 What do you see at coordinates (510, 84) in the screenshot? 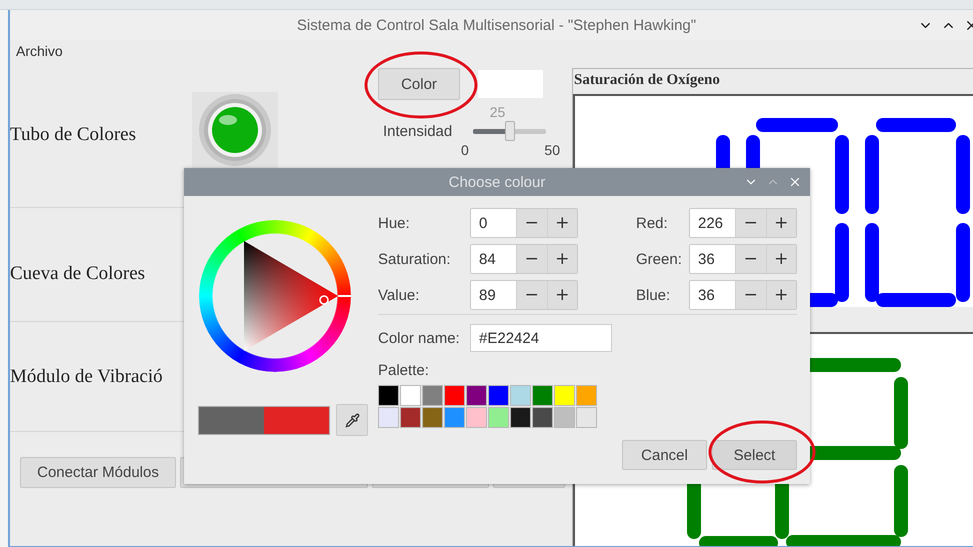
I see `color-field` at bounding box center [510, 84].